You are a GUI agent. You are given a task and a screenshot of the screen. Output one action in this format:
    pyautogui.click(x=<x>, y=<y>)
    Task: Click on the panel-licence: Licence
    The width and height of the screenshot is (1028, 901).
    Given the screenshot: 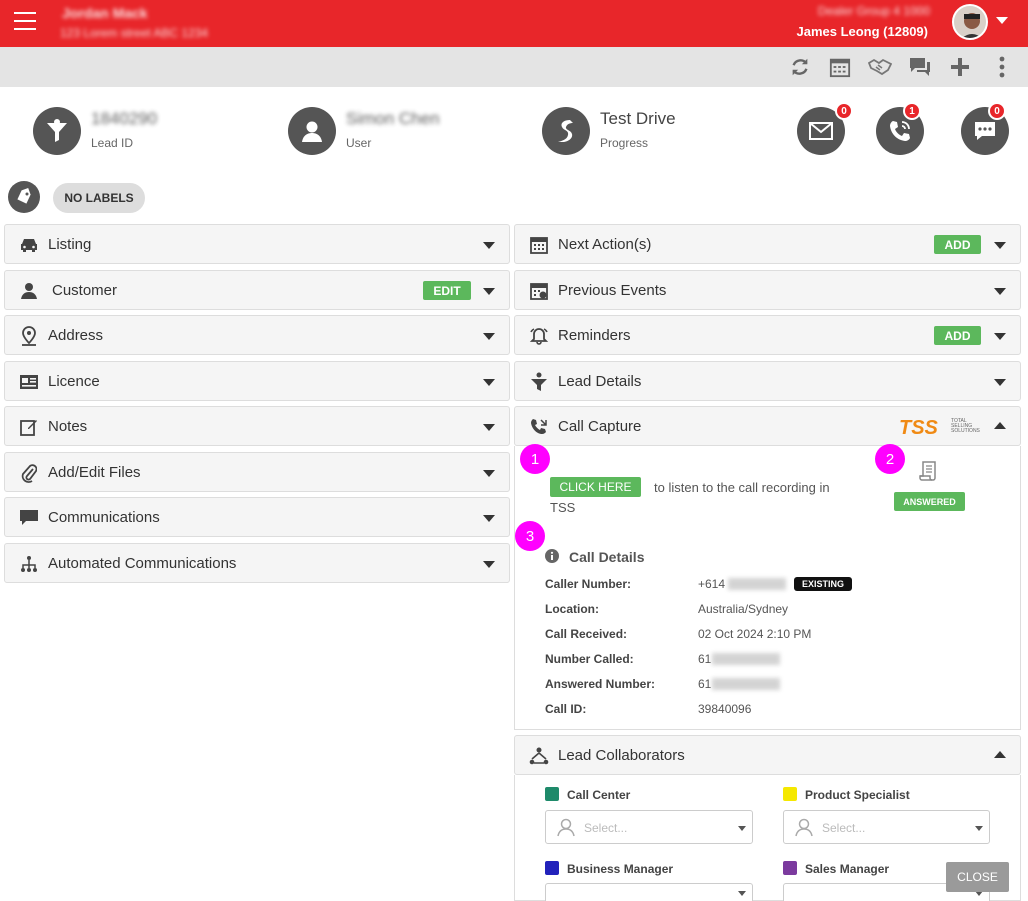 What is the action you would take?
    pyautogui.click(x=257, y=381)
    